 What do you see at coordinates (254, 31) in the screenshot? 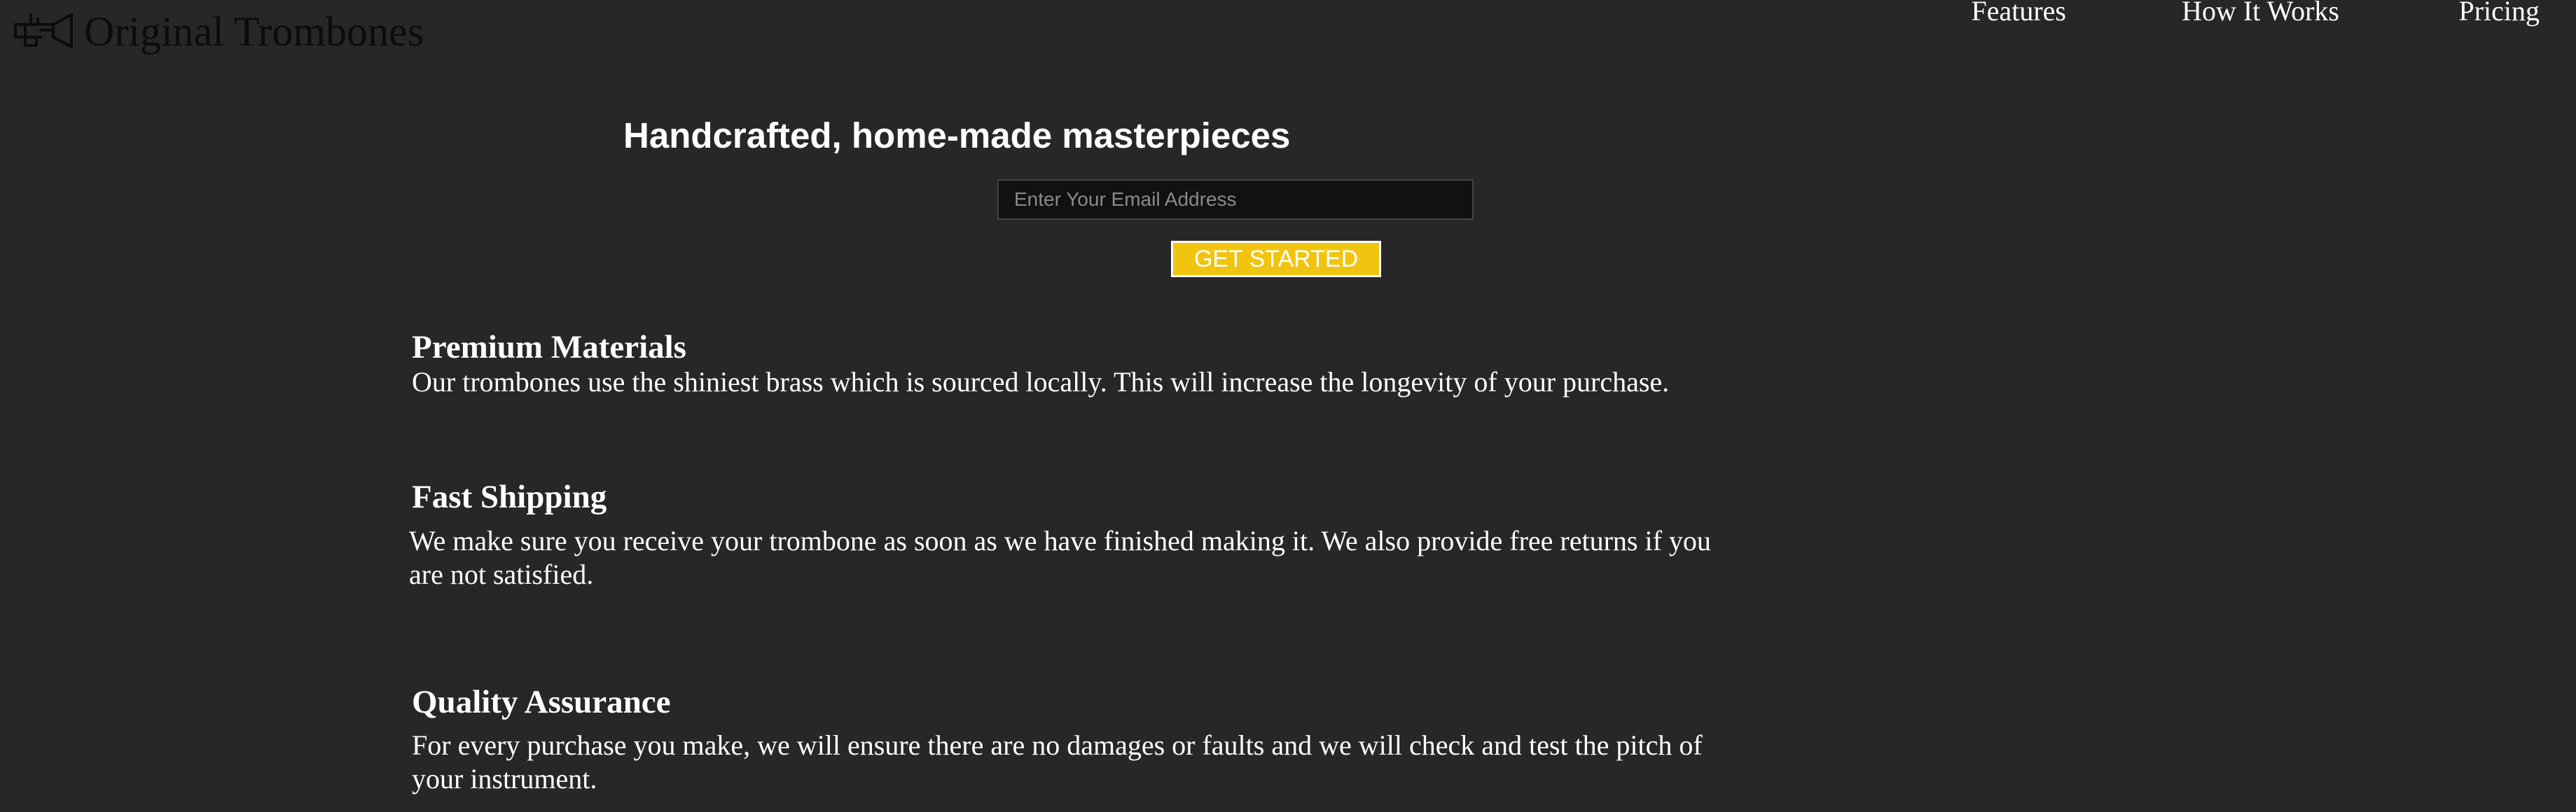
I see `brand-name: Original Trombones` at bounding box center [254, 31].